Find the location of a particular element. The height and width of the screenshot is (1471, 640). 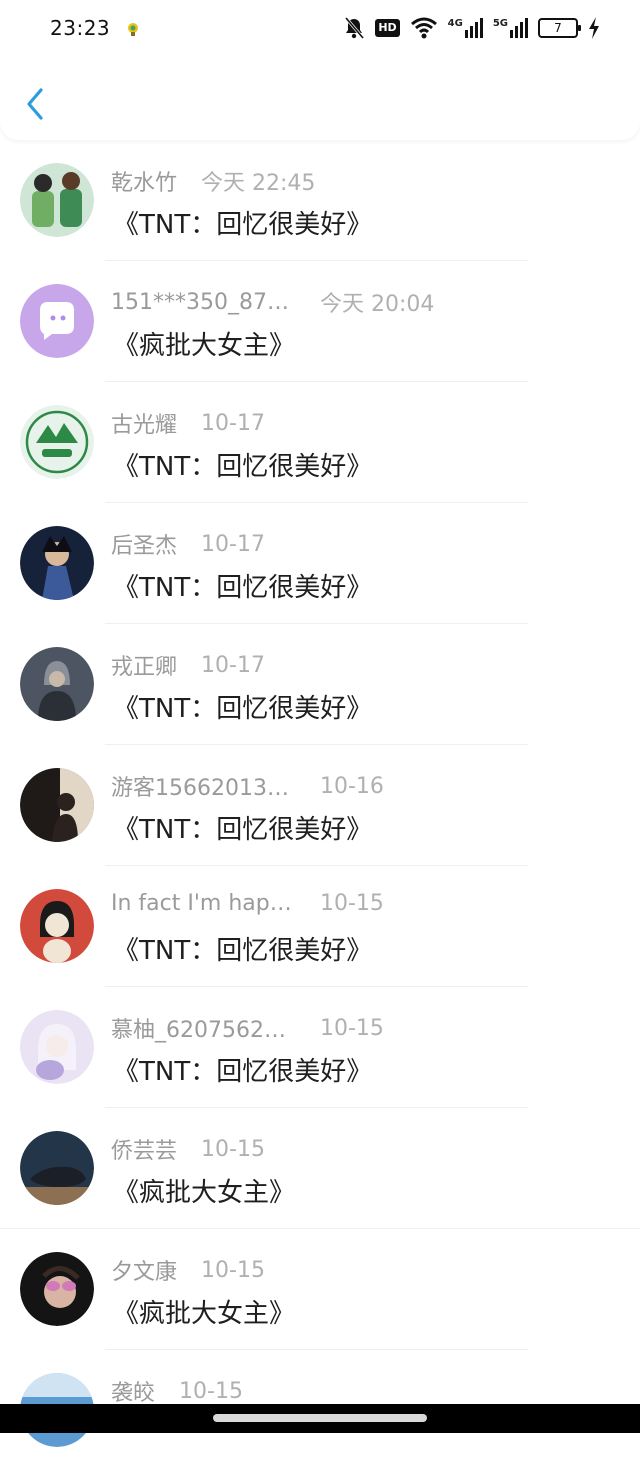

user-name: 后圣杰 is located at coordinates (144, 544).